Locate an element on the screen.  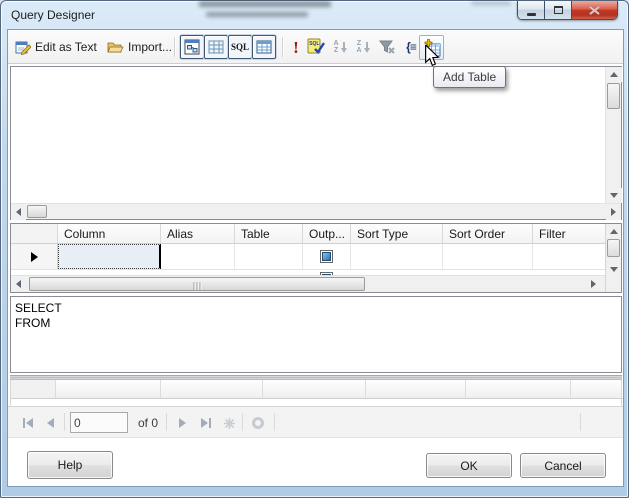
ok-button: OK is located at coordinates (469, 465).